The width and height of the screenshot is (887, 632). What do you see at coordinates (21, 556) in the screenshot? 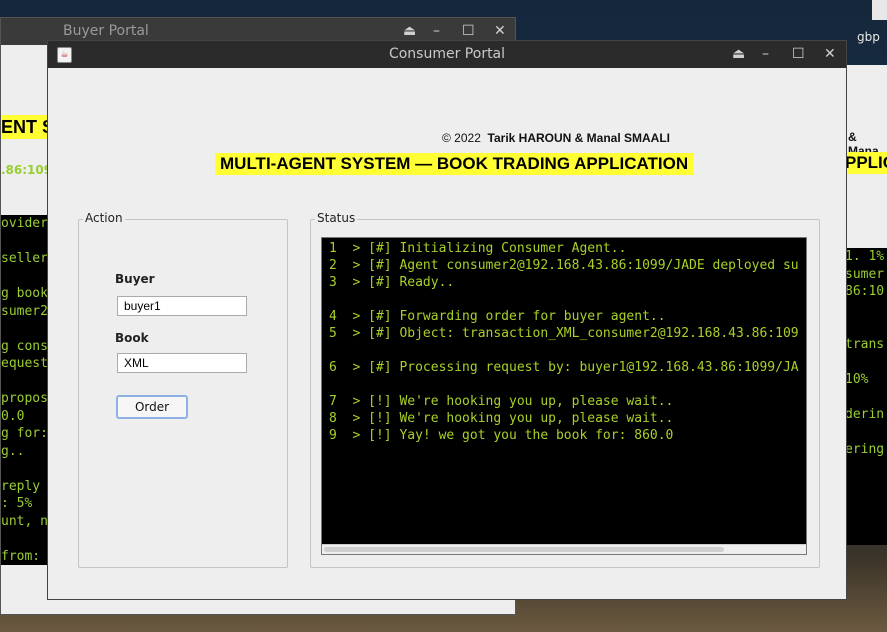
I see `console-line: from:` at bounding box center [21, 556].